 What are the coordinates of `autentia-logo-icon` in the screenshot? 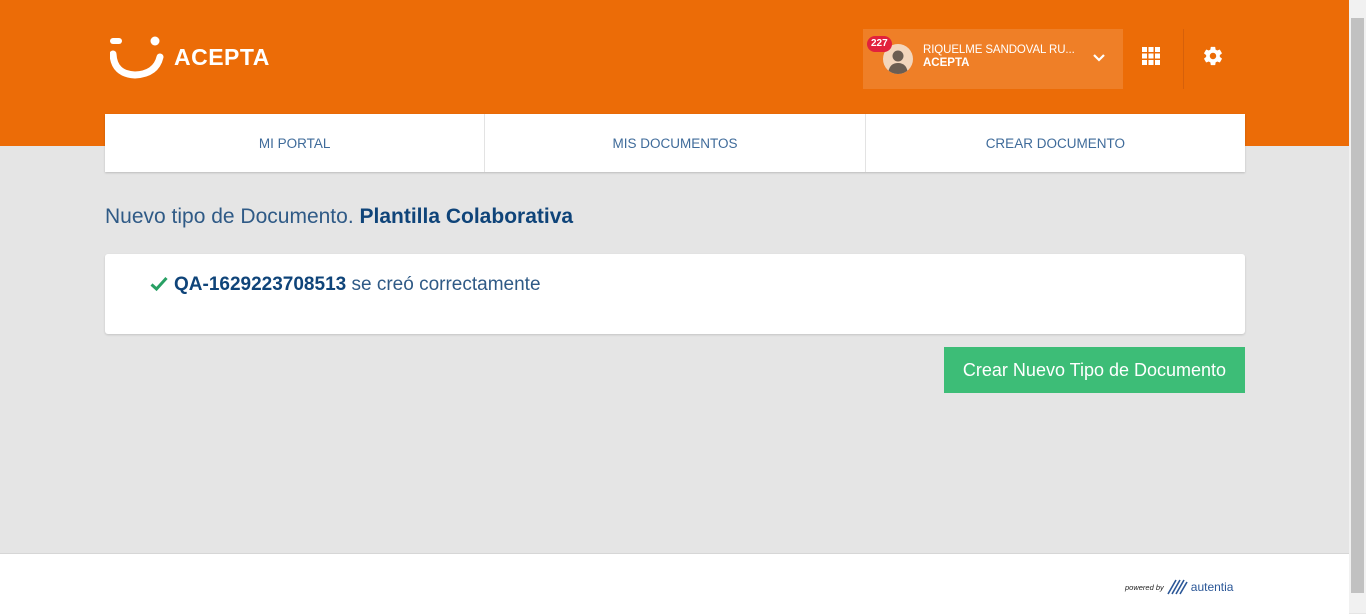 It's located at (1177, 587).